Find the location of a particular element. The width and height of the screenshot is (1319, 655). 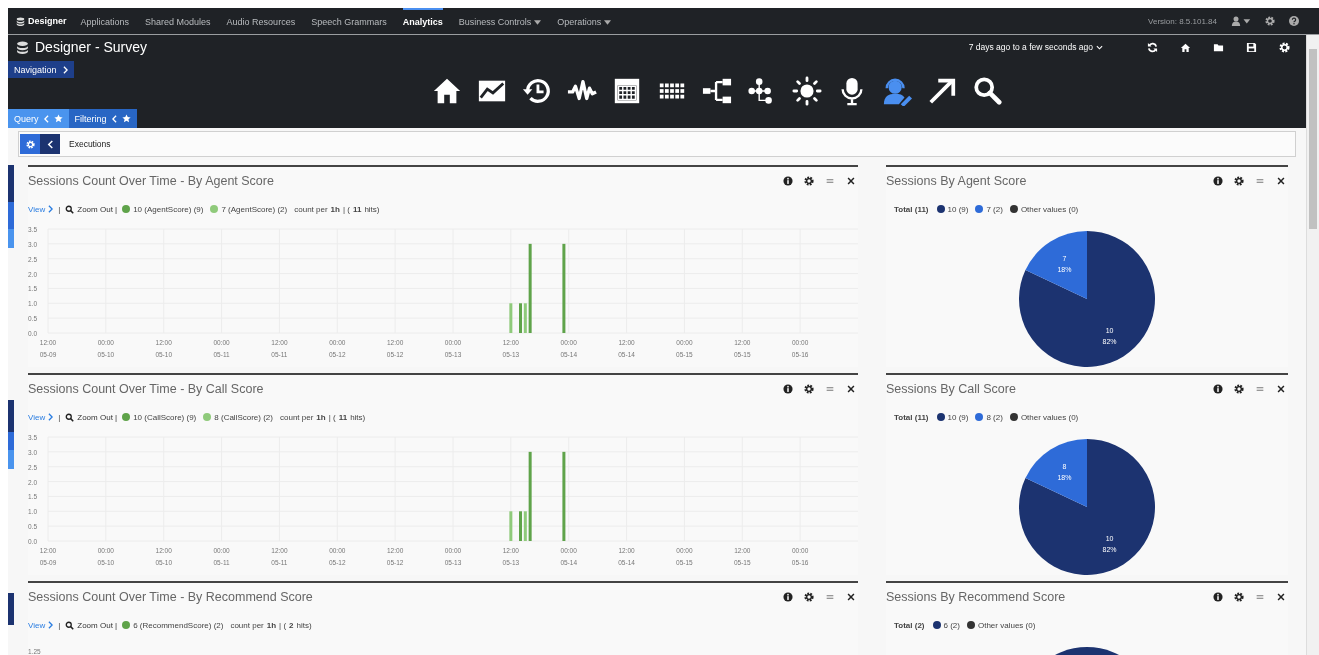

settings-button is located at coordinates (30, 144).